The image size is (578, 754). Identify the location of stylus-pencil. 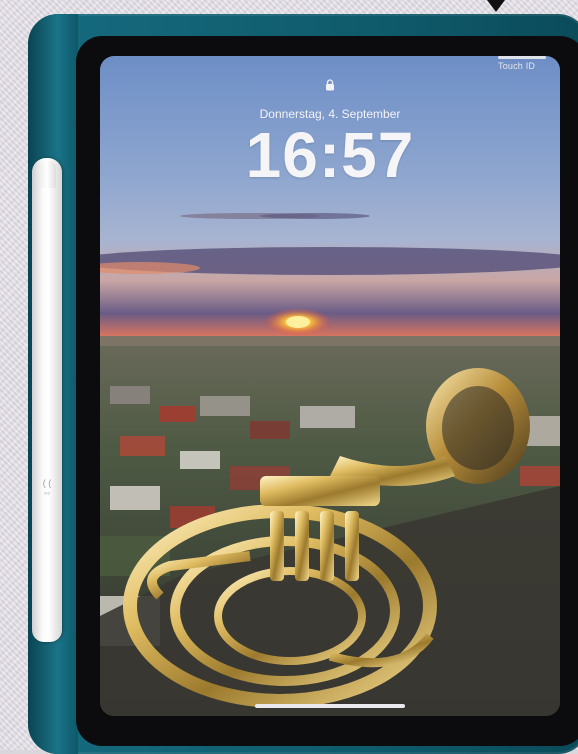
(47, 400).